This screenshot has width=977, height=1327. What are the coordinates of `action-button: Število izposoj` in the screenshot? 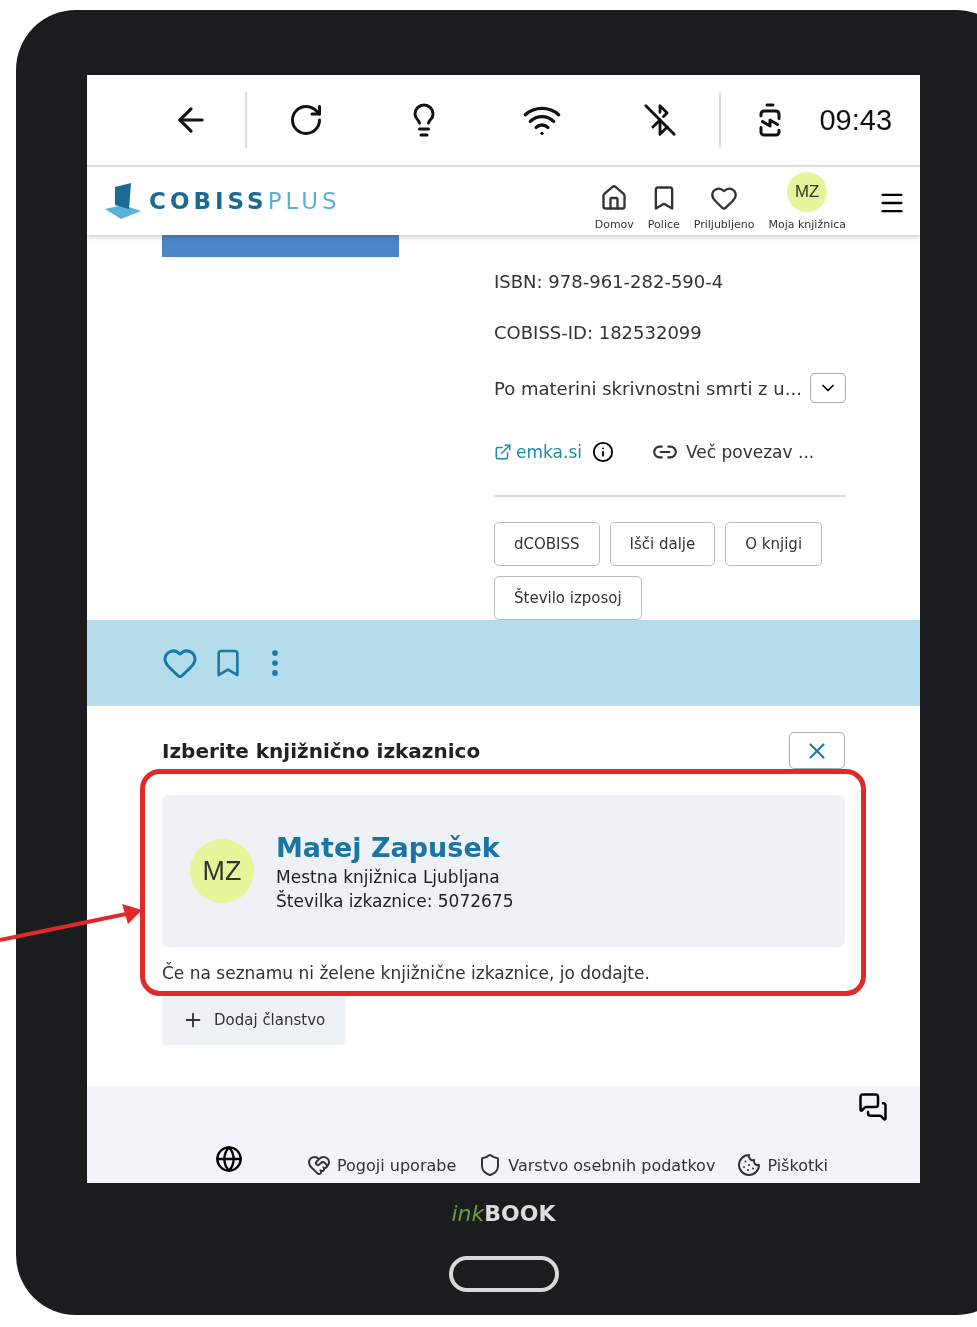 It's located at (568, 598).